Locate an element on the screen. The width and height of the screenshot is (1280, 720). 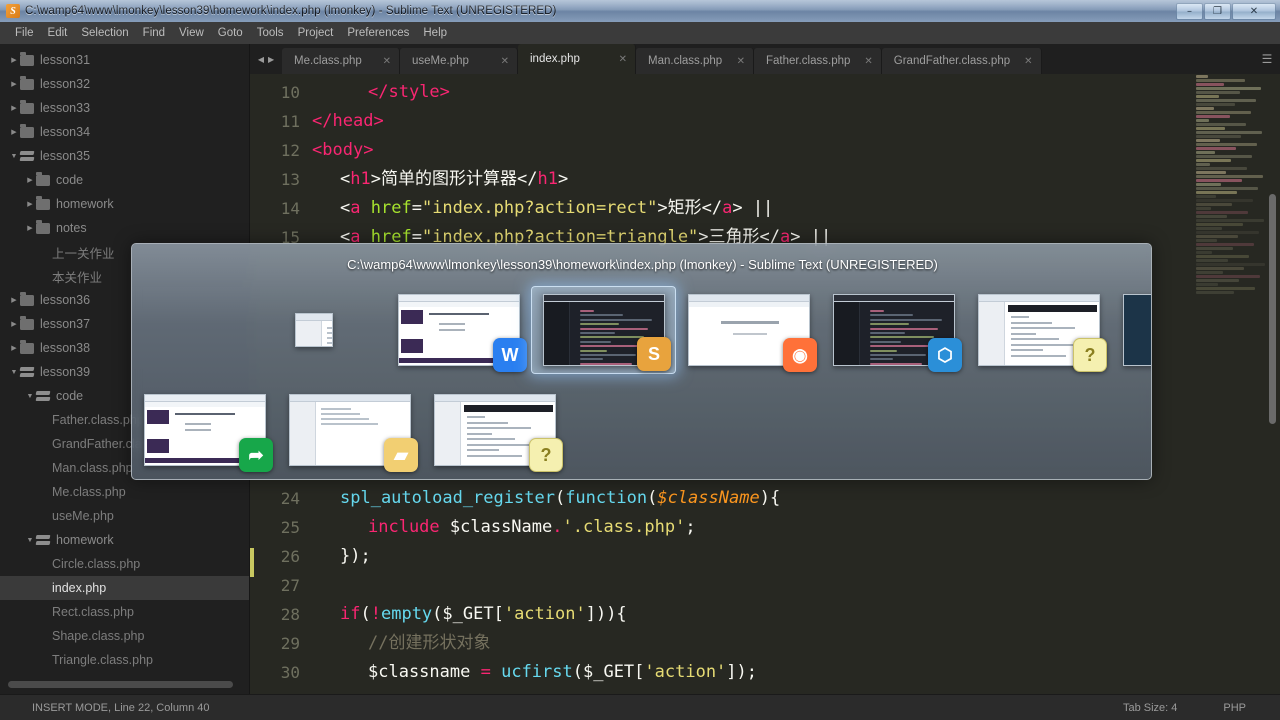
sidebar-item-indexphp: index.php is located at coordinates (124, 588).